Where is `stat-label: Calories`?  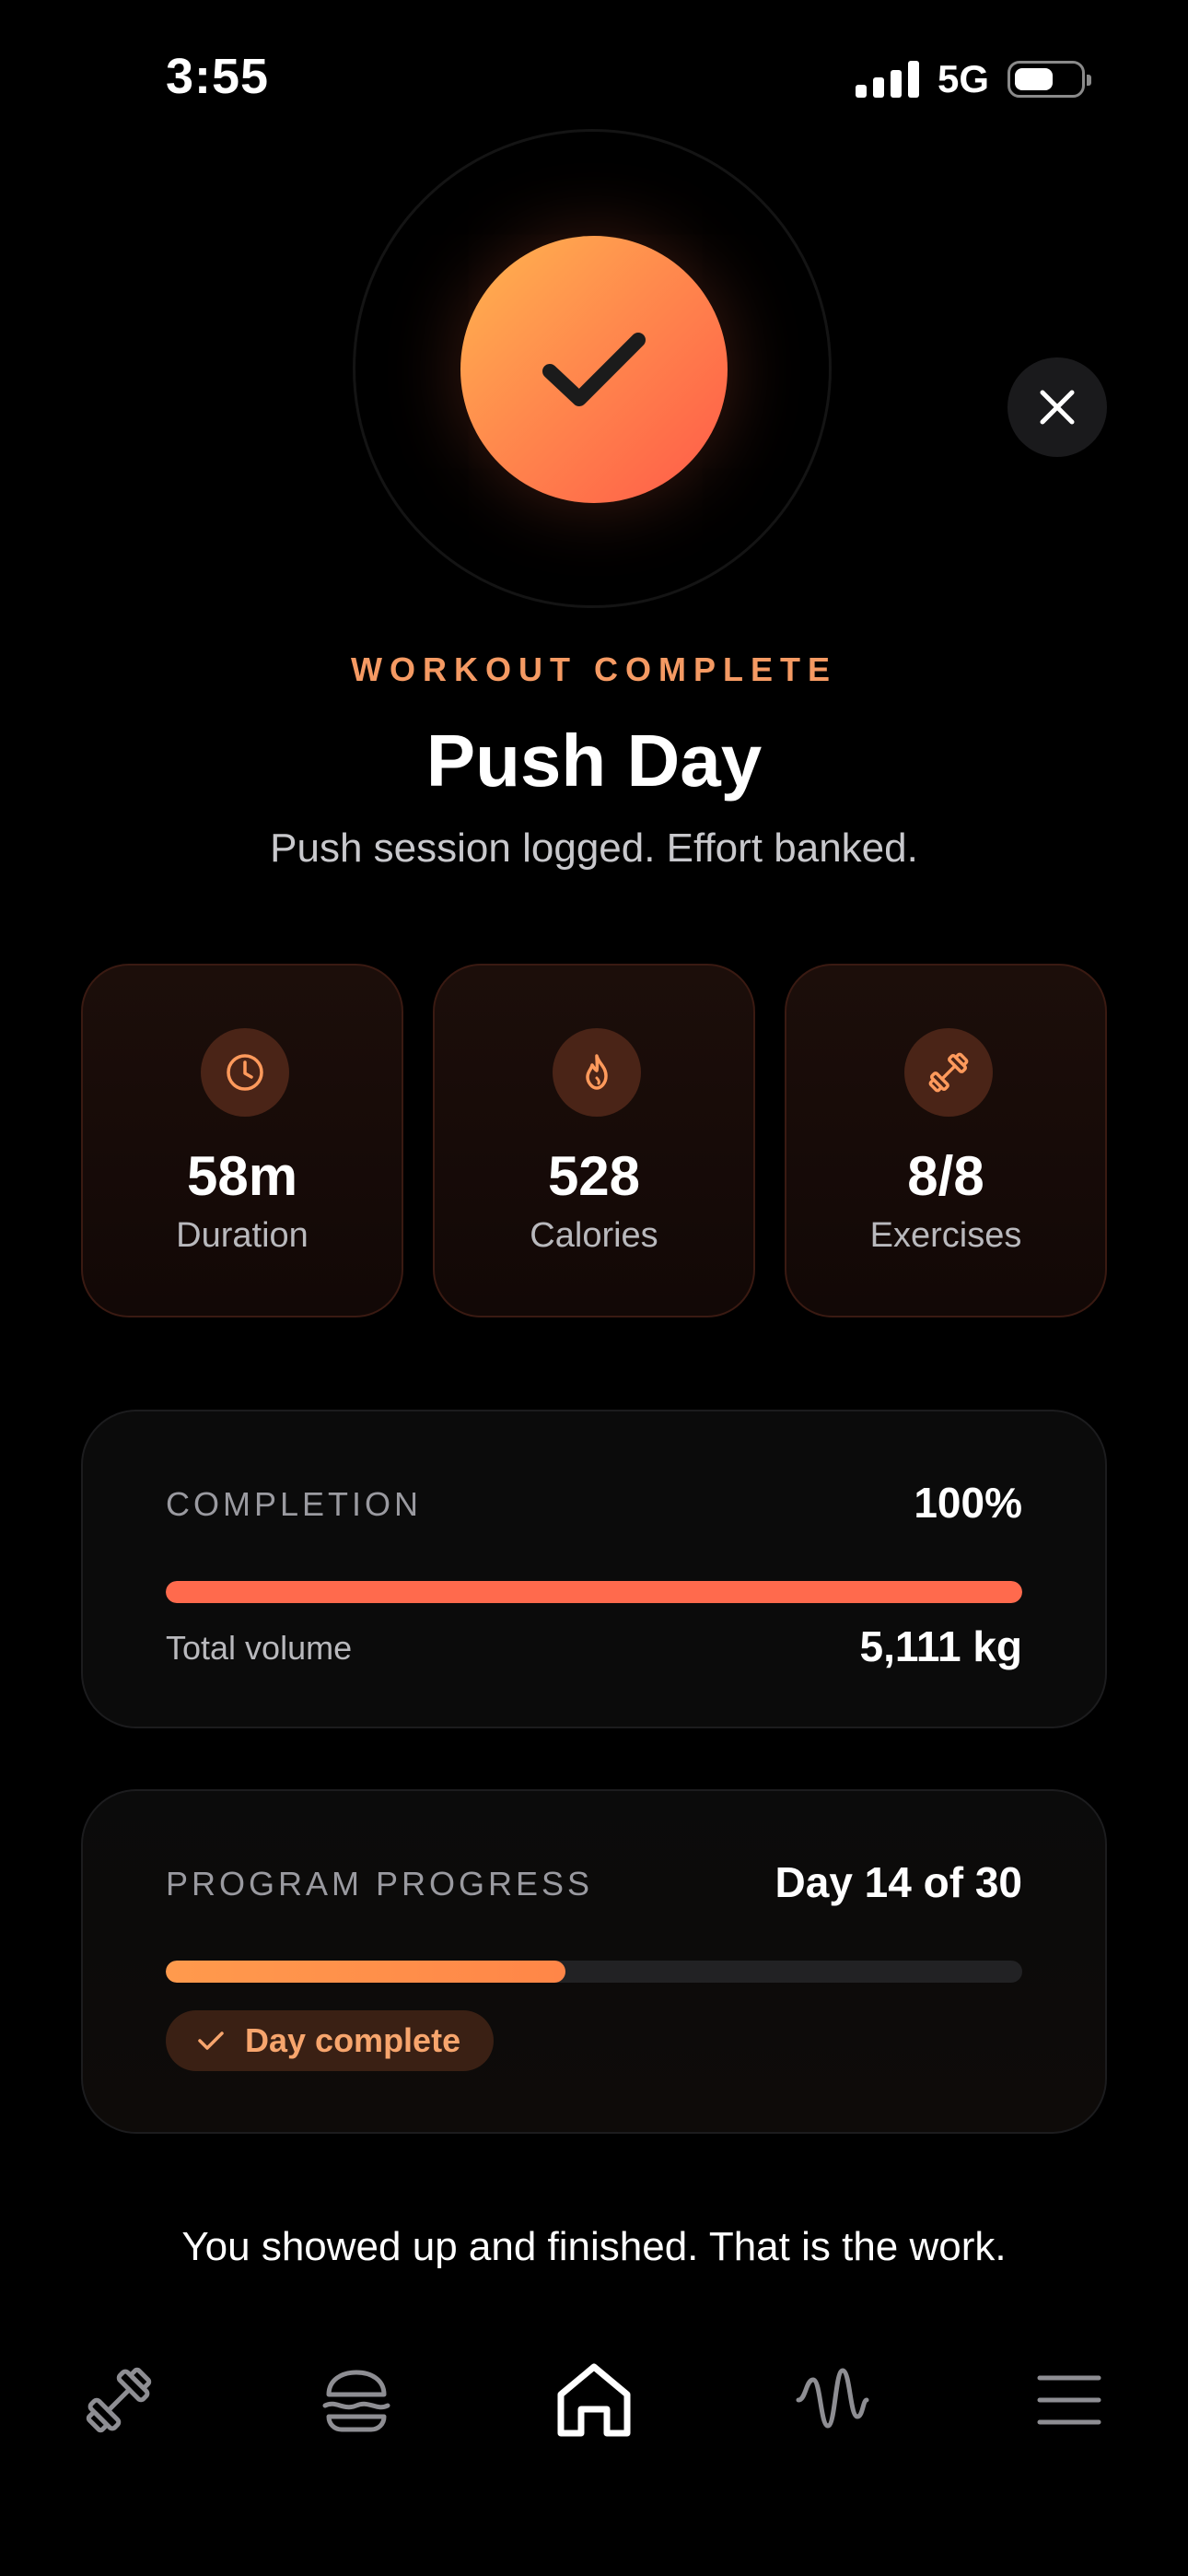
stat-label: Calories is located at coordinates (594, 1235).